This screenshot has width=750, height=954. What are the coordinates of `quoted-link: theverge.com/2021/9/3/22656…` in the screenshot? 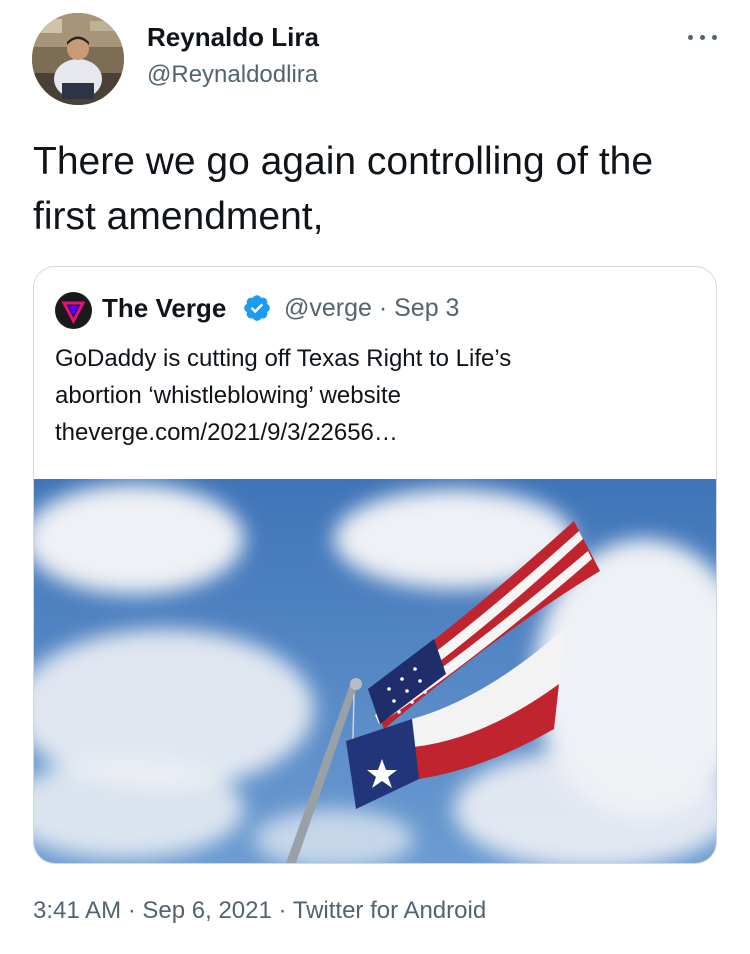 It's located at (226, 432).